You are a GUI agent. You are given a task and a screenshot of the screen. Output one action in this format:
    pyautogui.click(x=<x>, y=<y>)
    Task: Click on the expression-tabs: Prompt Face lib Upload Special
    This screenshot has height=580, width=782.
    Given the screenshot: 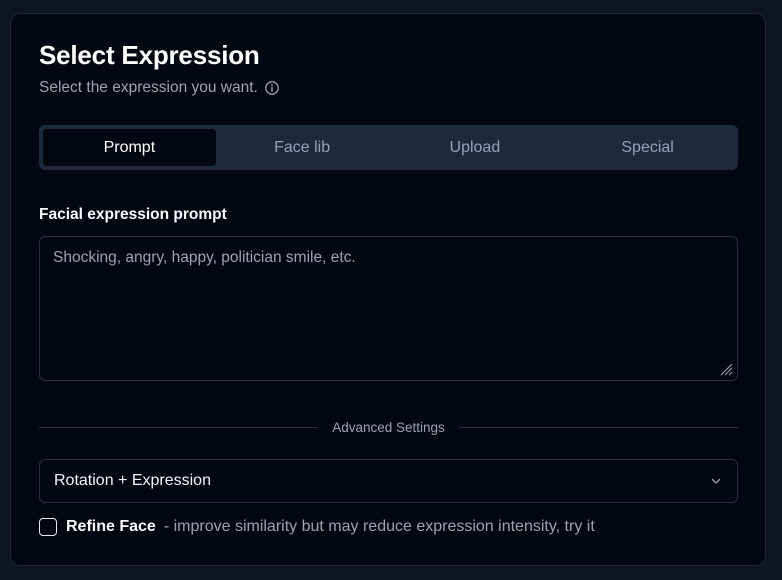 What is the action you would take?
    pyautogui.click(x=388, y=147)
    